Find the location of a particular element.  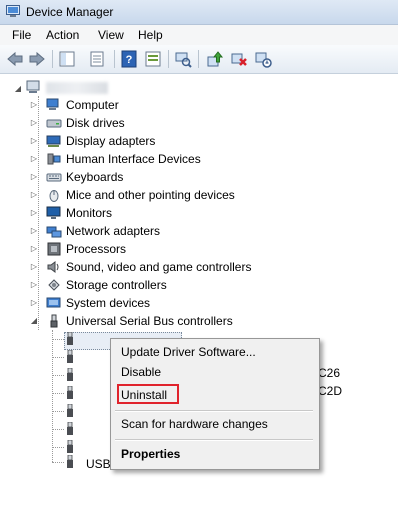

console-view-icon is located at coordinates (153, 59).